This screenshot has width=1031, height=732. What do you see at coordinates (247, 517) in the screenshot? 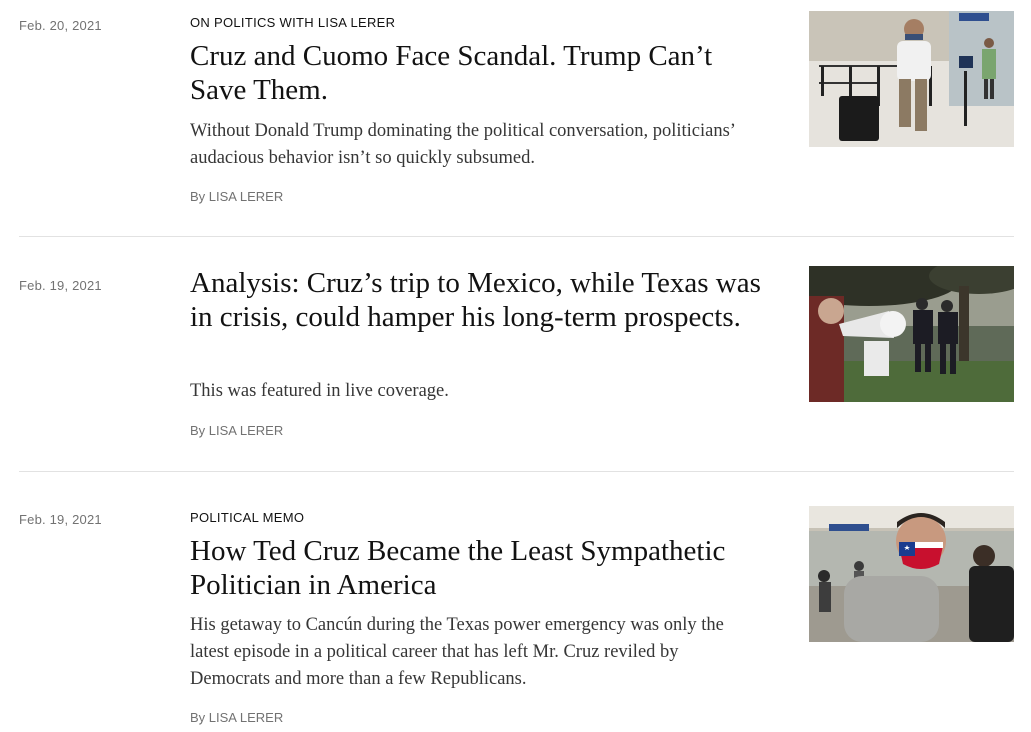
I see `article-kicker: Political Memo` at bounding box center [247, 517].